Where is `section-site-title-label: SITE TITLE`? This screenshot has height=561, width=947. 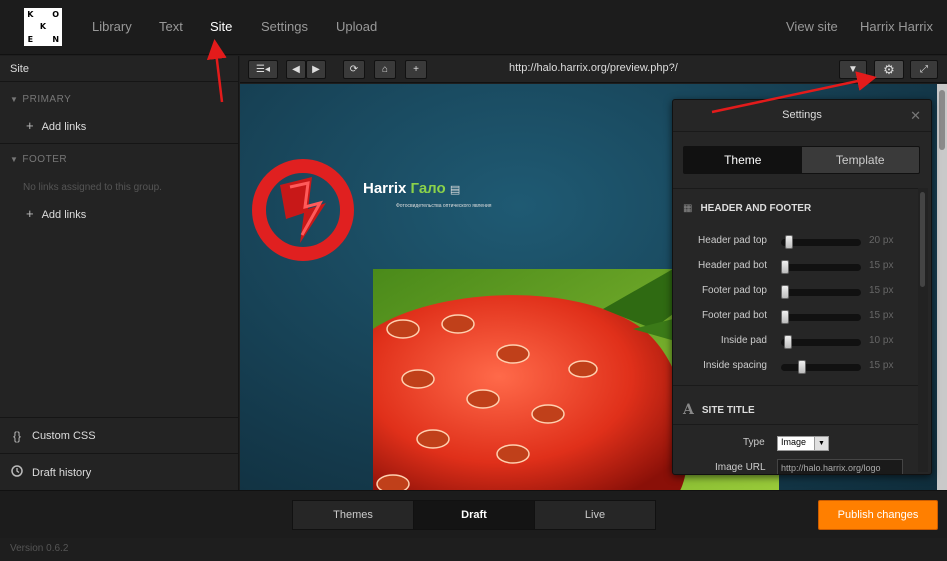
section-site-title-label: SITE TITLE is located at coordinates (728, 410).